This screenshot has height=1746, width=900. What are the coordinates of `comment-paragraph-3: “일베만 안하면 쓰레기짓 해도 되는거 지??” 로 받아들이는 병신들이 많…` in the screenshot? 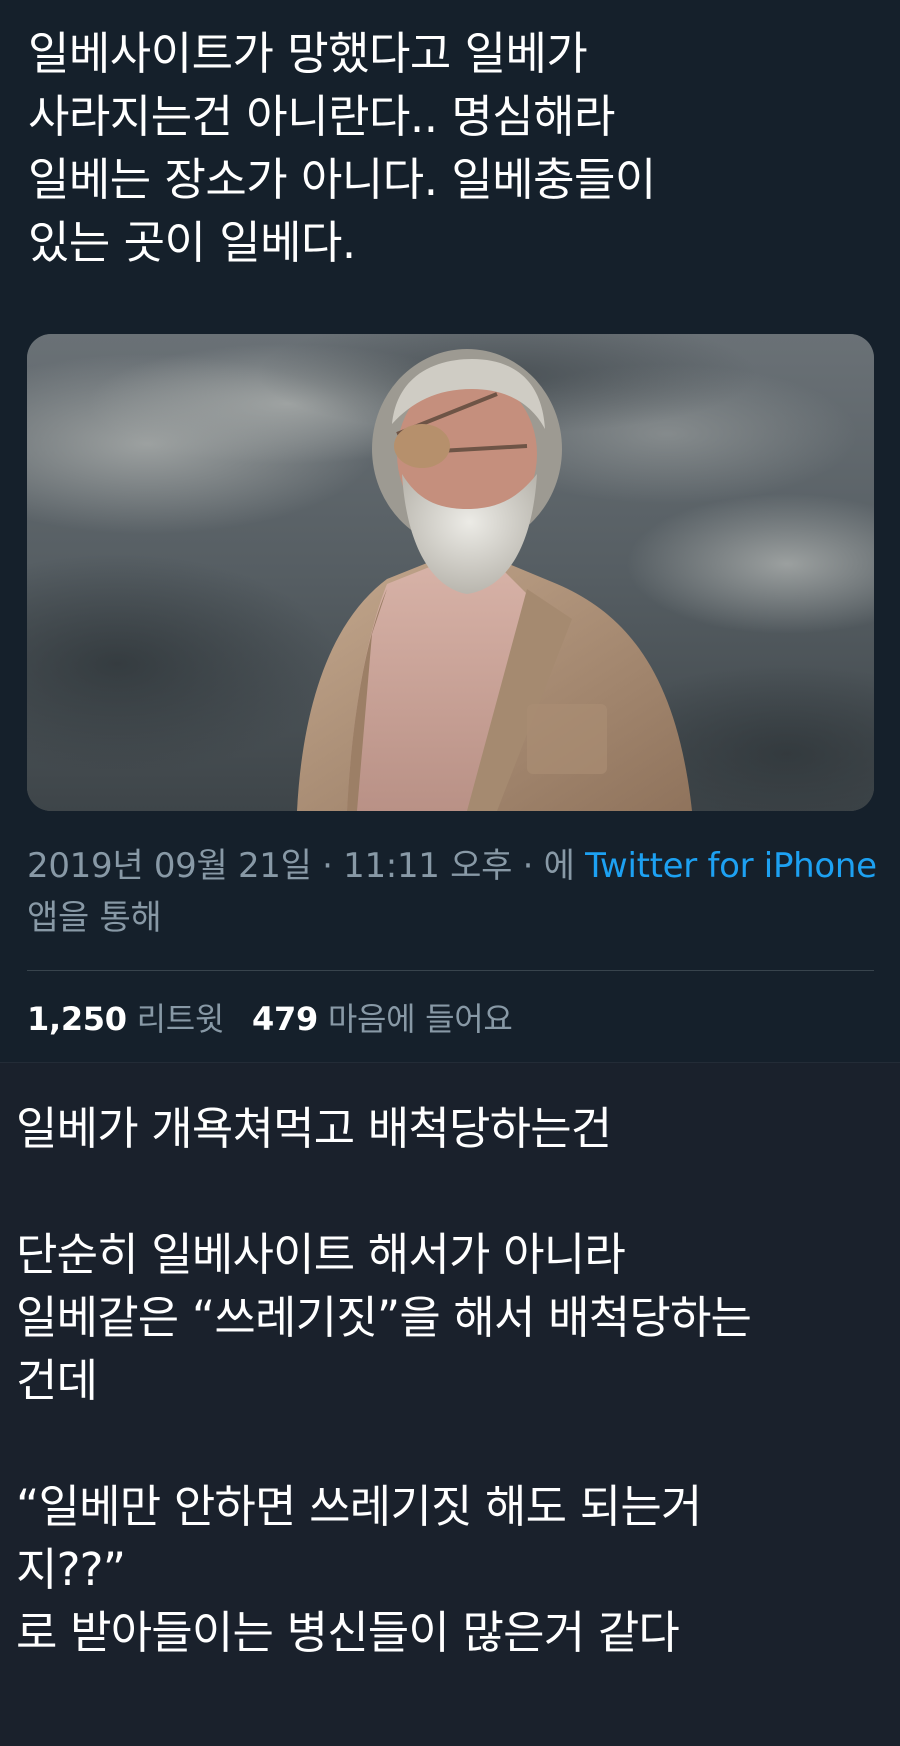 It's located at (359, 1569).